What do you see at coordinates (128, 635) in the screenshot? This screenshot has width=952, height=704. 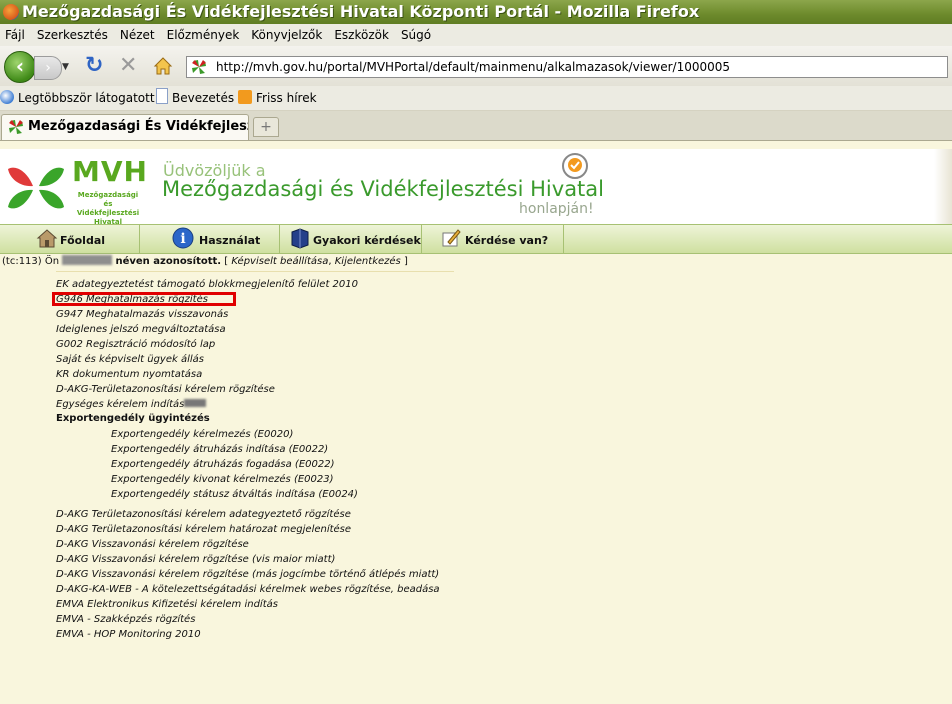 I see `app-link: EMVA - HOP Monitoring 2010` at bounding box center [128, 635].